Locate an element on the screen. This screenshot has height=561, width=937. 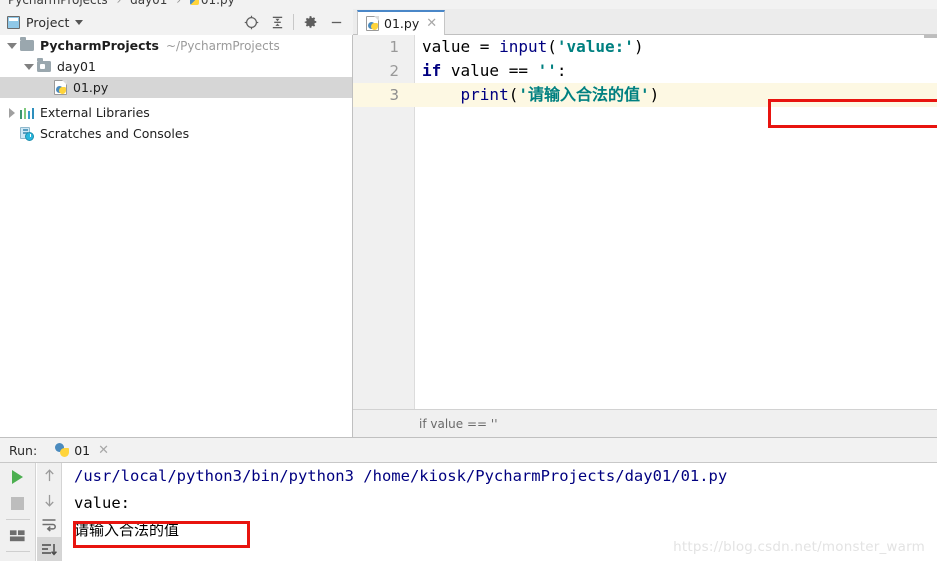
tree-row-day01: day01 is located at coordinates (176, 66).